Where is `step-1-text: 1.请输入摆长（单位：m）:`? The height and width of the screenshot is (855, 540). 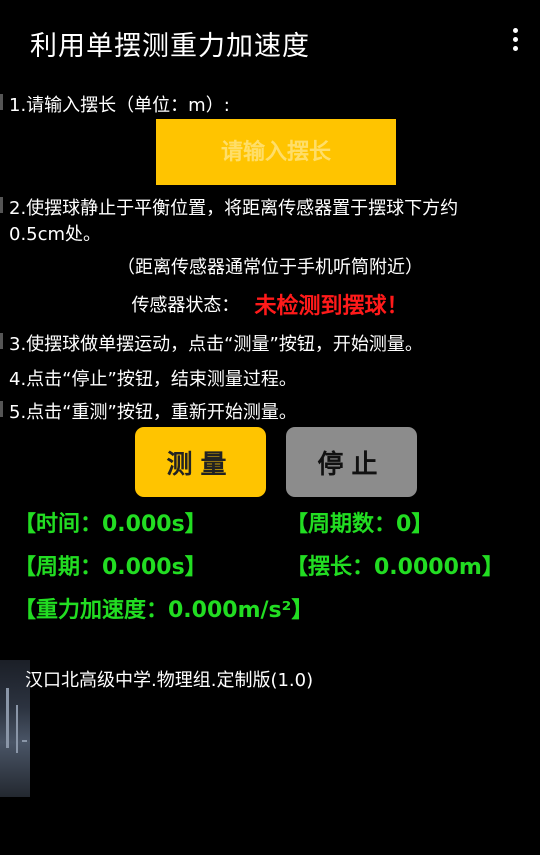 step-1-text: 1.请输入摆长（单位：m）: is located at coordinates (119, 105).